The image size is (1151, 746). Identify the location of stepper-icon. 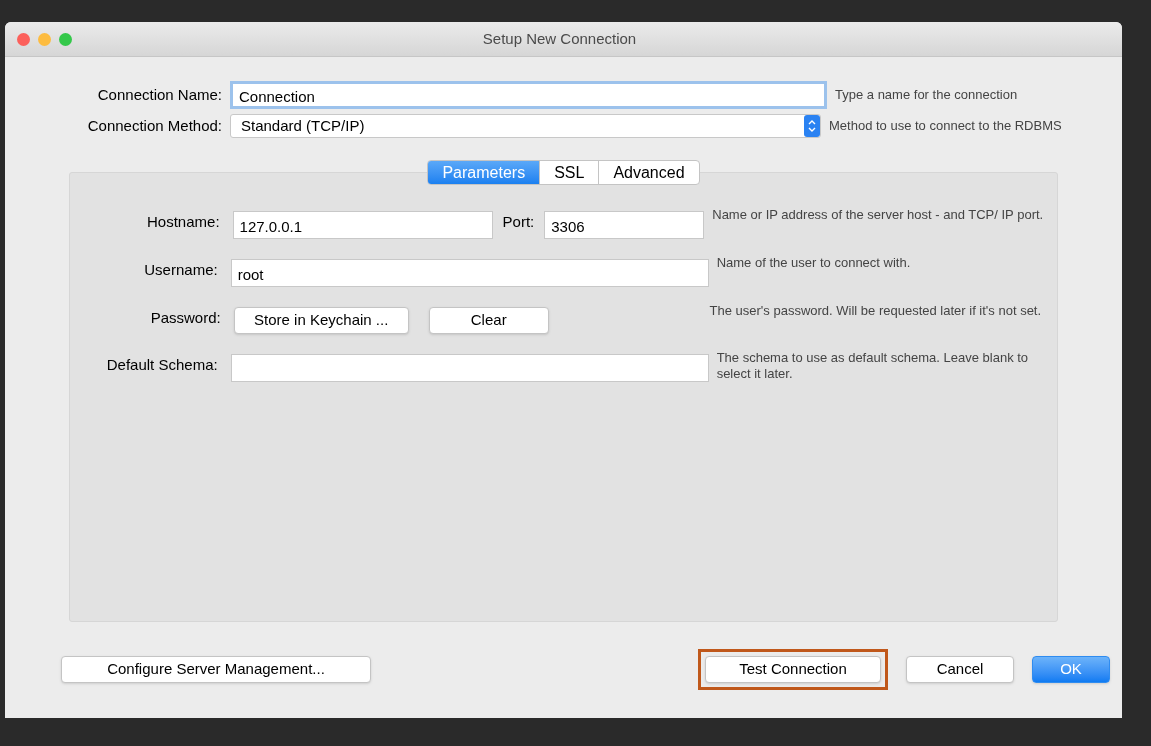
(812, 126).